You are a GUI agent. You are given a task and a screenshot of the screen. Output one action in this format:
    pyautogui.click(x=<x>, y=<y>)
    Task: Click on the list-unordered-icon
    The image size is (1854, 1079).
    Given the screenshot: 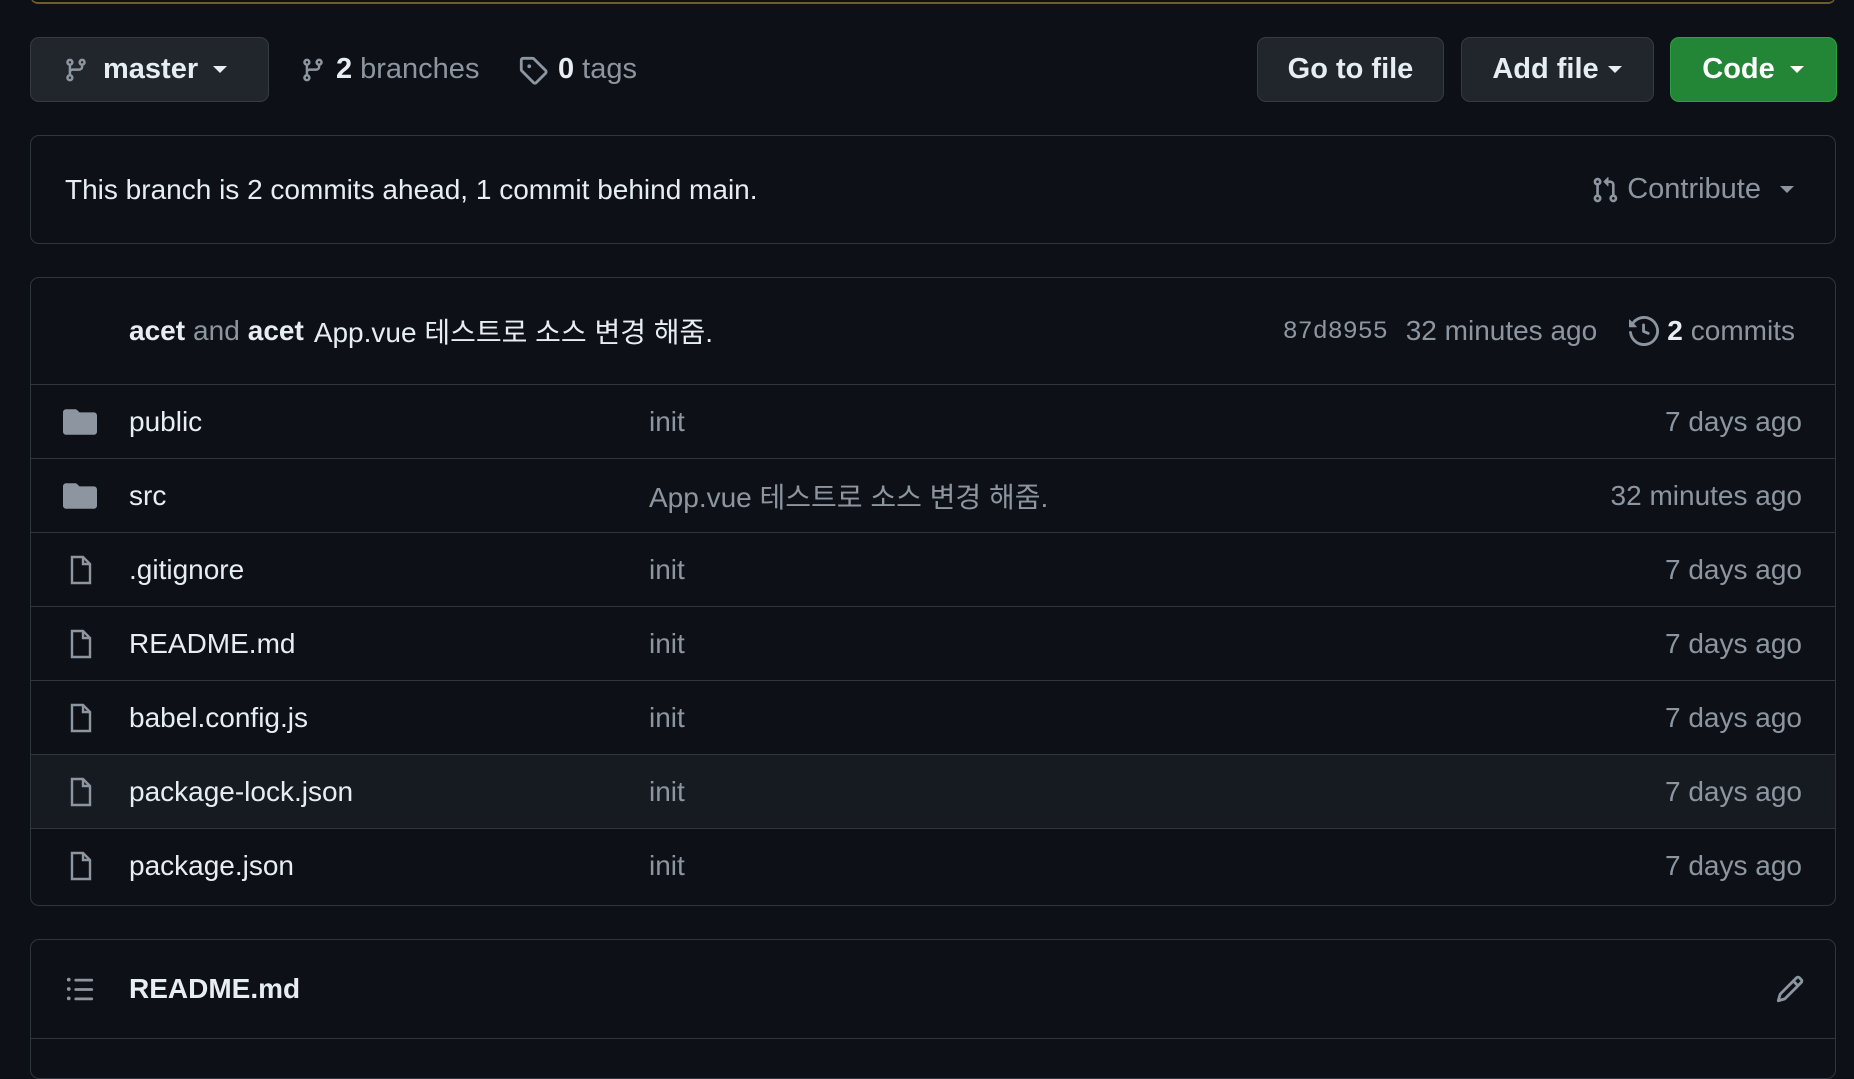 What is the action you would take?
    pyautogui.click(x=80, y=989)
    